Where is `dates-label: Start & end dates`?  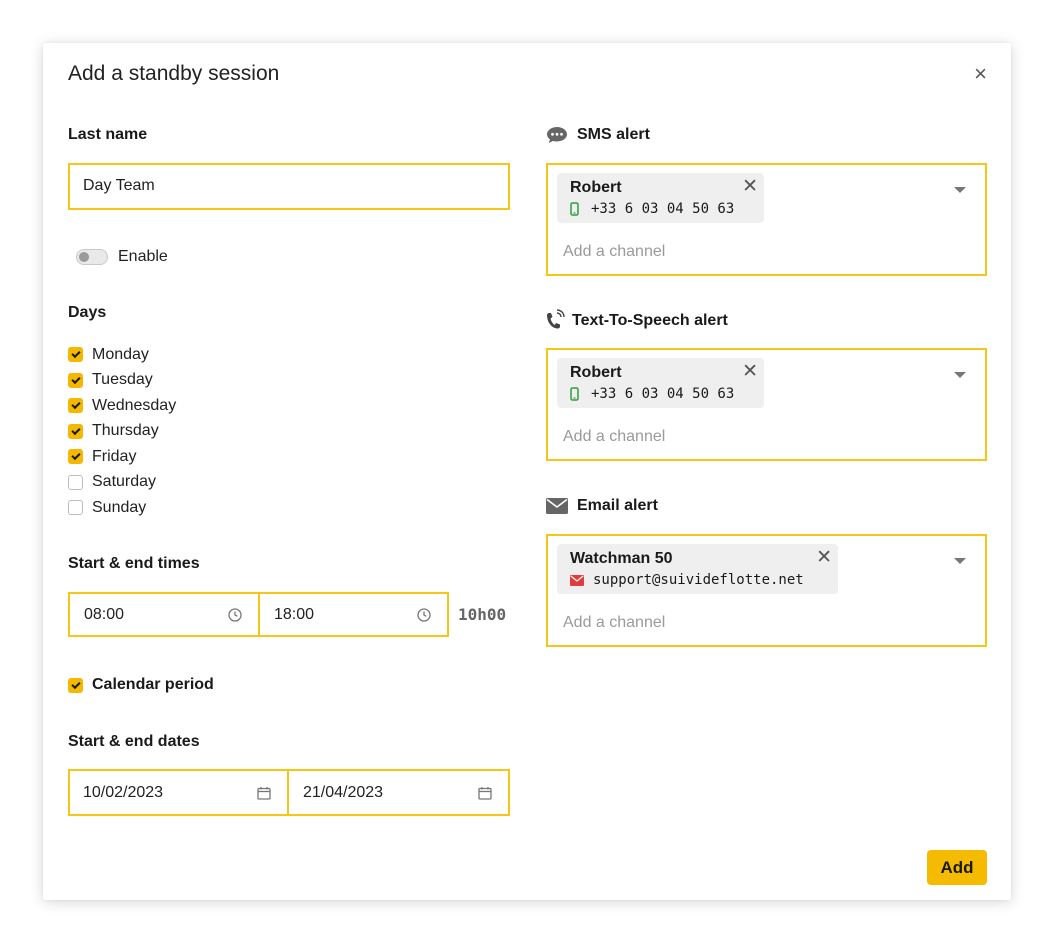
dates-label: Start & end dates is located at coordinates (134, 741).